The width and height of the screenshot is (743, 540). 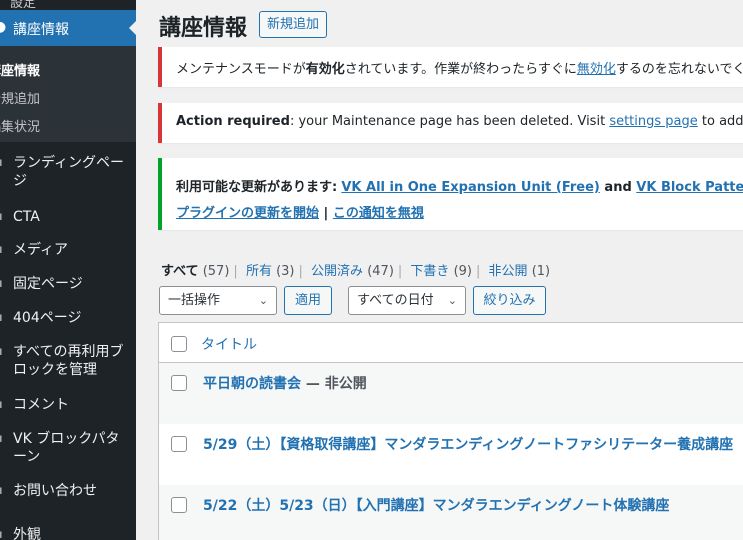 I want to click on apply-button: 適用, so click(x=308, y=300).